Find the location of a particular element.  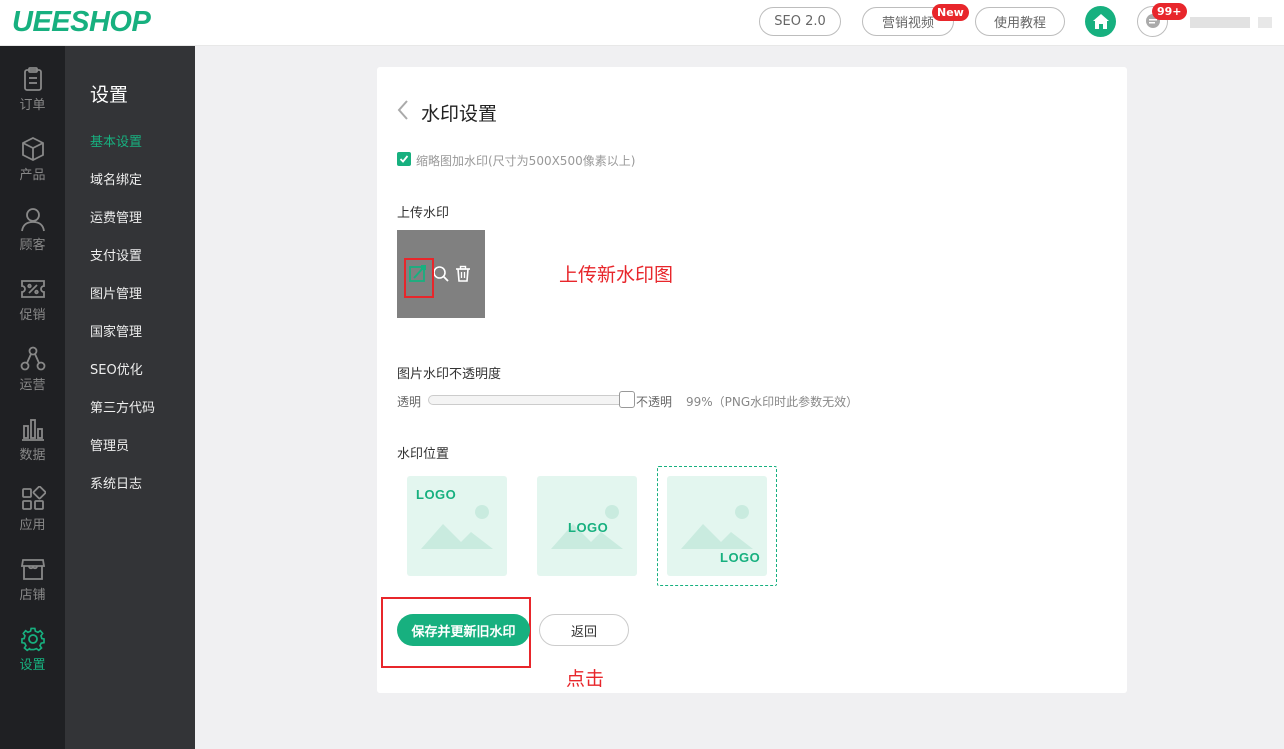

top-bar: UEESHOP SEO 2.0 营销视频 New 使用教程 99+ is located at coordinates (642, 23).